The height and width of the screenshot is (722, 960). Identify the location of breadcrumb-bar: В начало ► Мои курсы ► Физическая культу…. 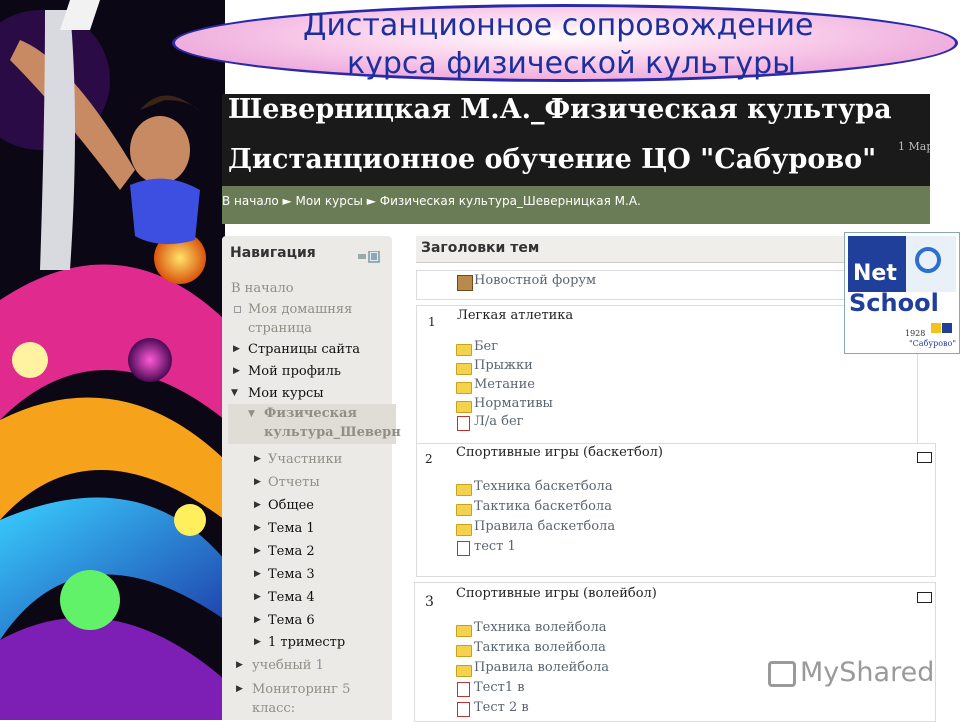
(576, 205).